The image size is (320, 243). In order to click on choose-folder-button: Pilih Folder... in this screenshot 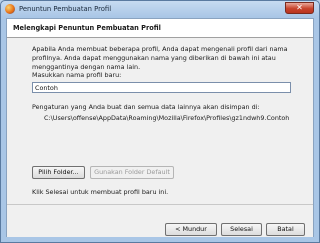, I will do `click(58, 172)`.